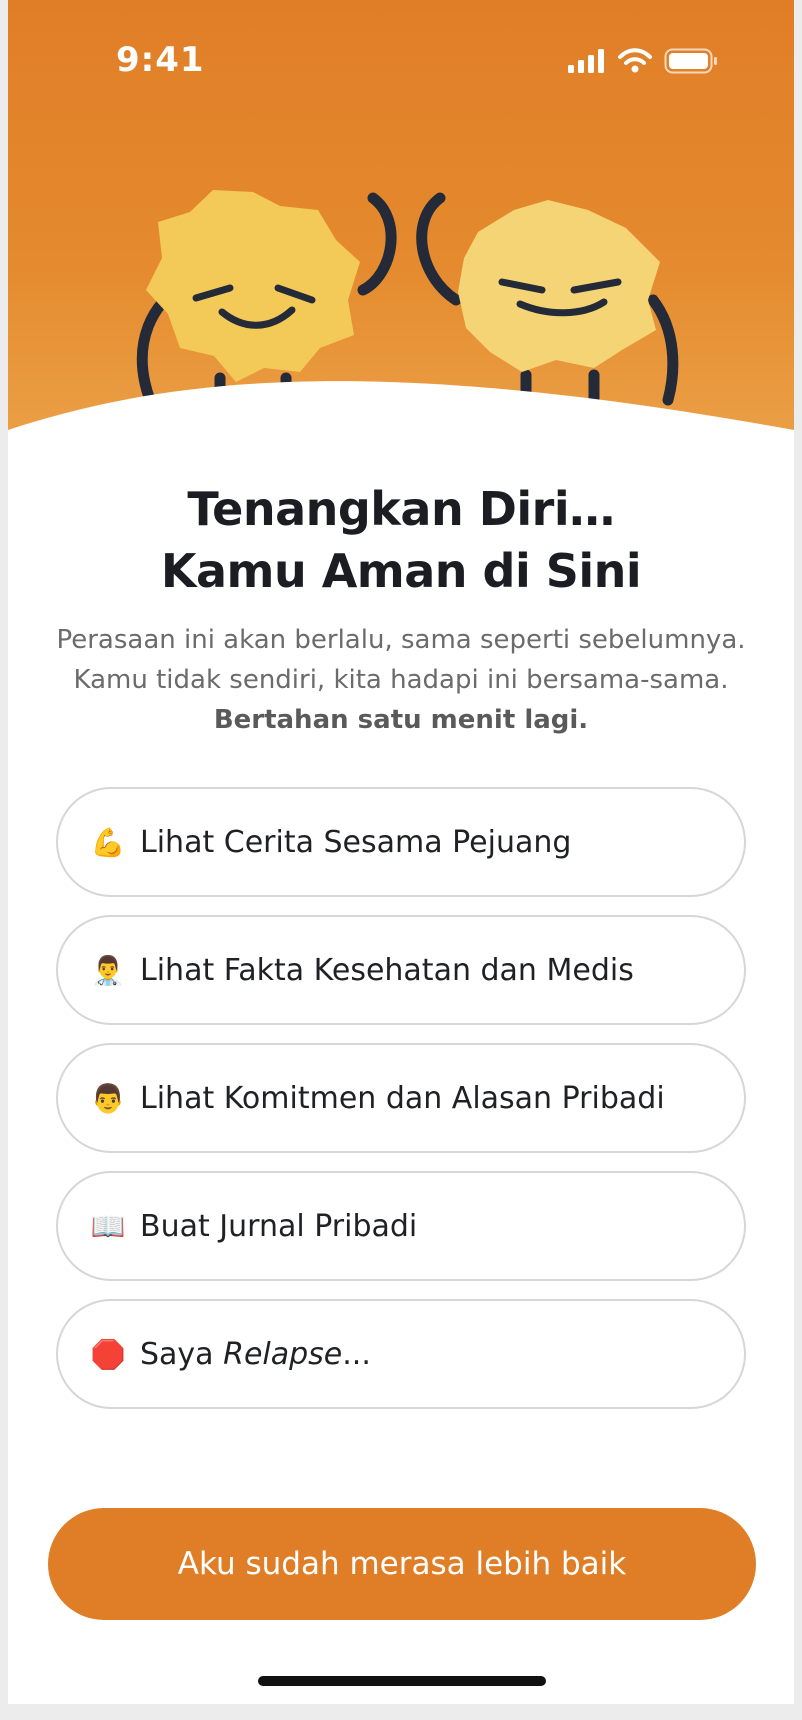 The width and height of the screenshot is (802, 1720). What do you see at coordinates (401, 571) in the screenshot?
I see `title-line-2: Kamu Aman di Sini` at bounding box center [401, 571].